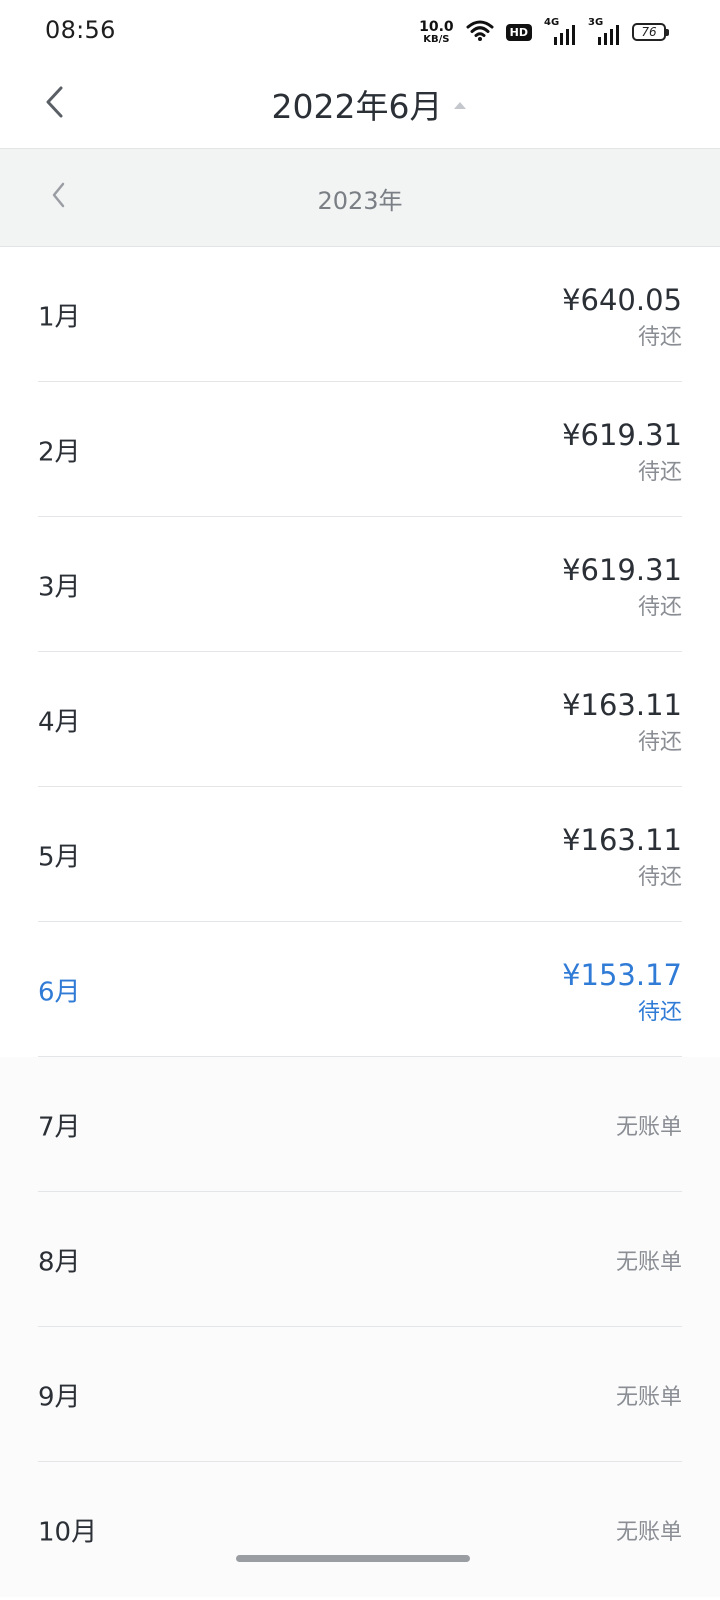 This screenshot has width=720, height=1600. Describe the element at coordinates (59, 1262) in the screenshot. I see `month-label: 8月` at that location.